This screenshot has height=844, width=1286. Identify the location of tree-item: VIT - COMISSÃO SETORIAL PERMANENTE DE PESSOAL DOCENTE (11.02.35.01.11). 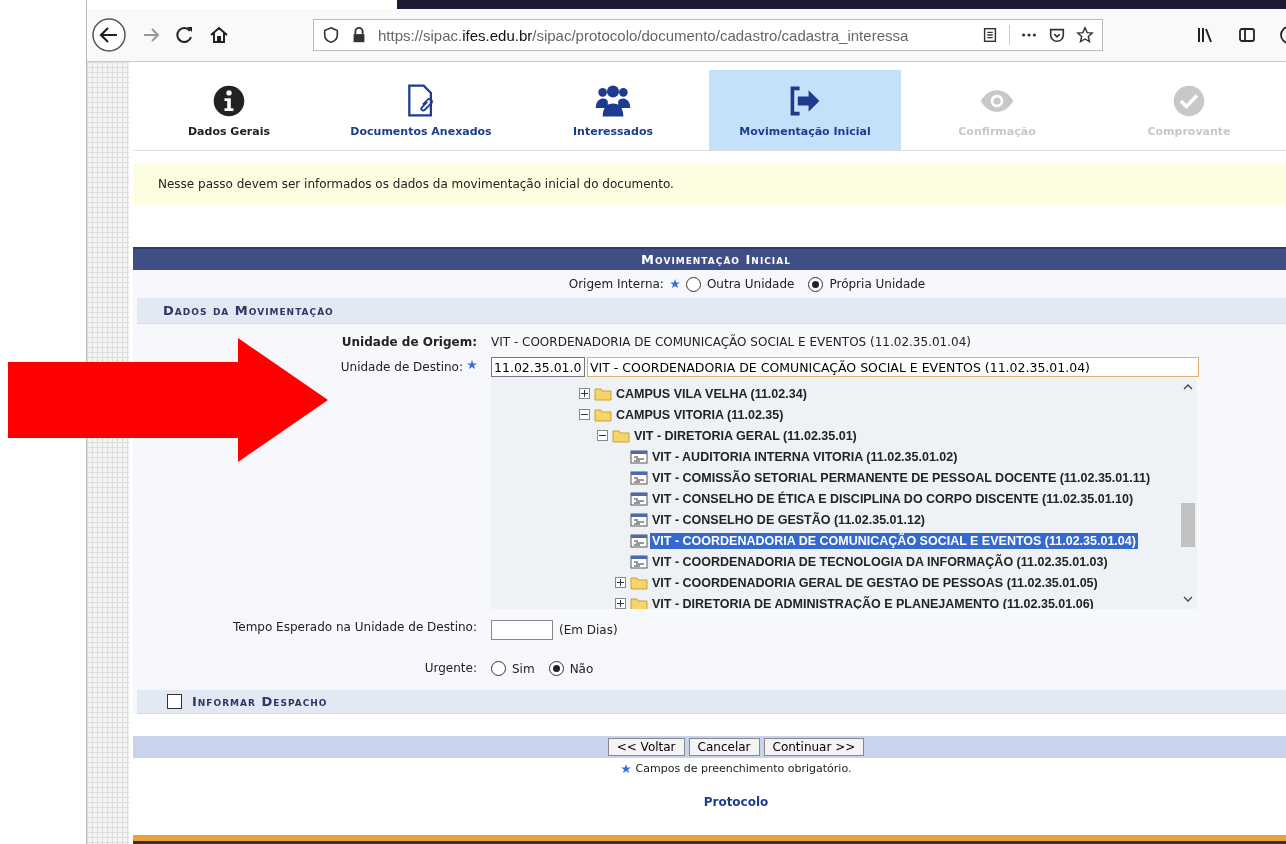
(901, 477).